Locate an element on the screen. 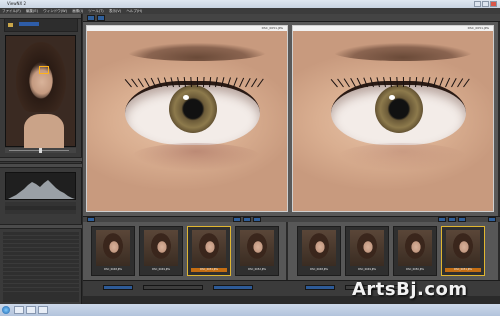 The height and width of the screenshot is (316, 500). menu-item-image: 画像(I) is located at coordinates (77, 11).